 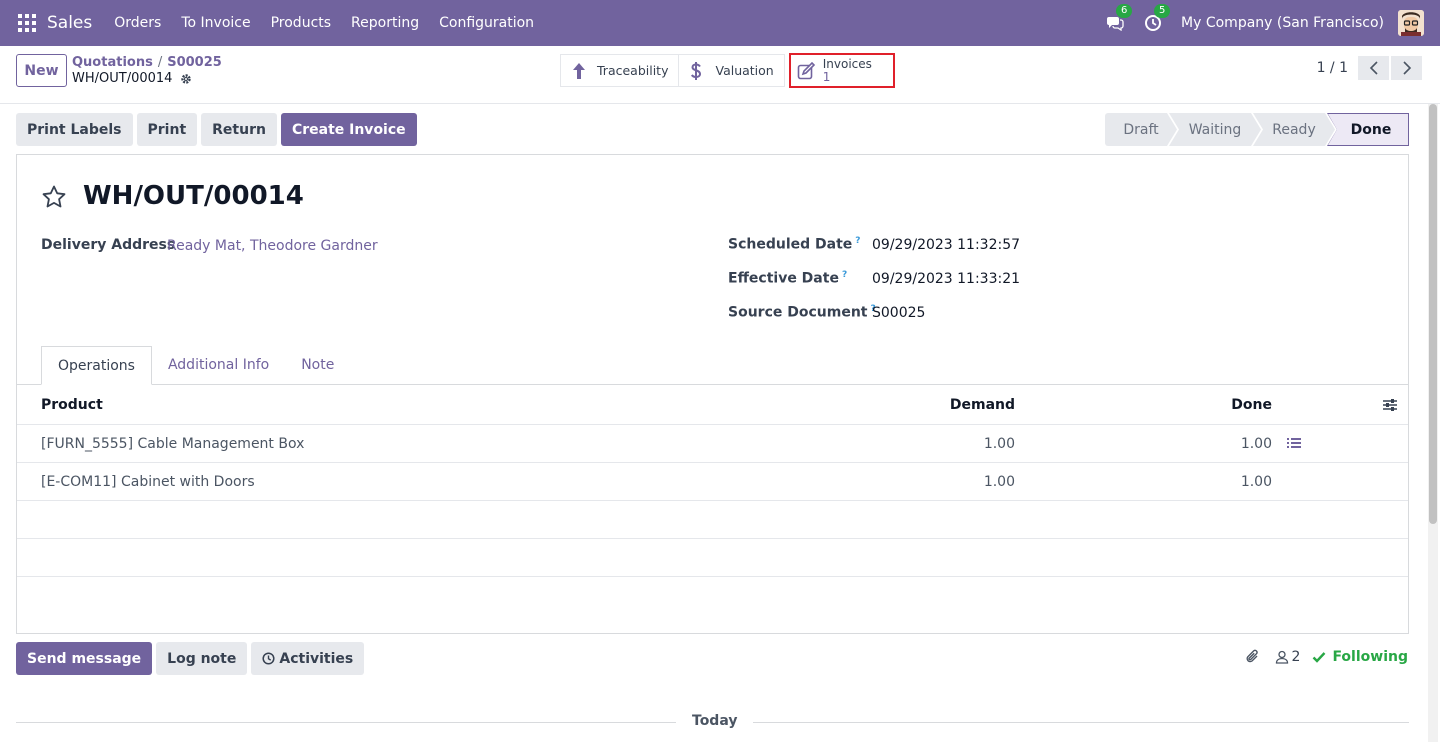 I want to click on company-switcher: My Company (San Francisco), so click(x=1282, y=23).